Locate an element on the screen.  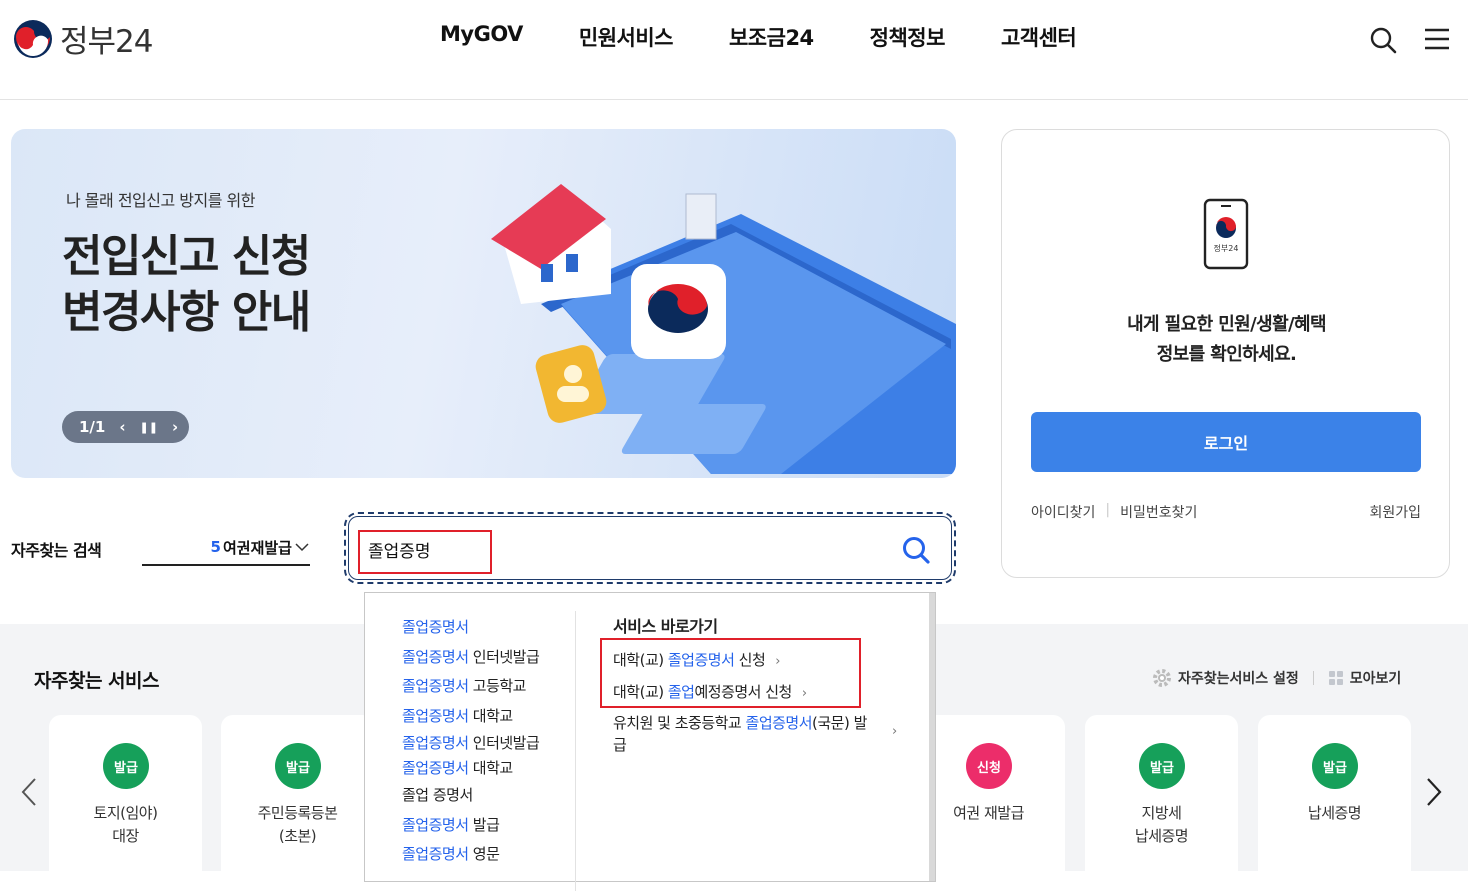
nav-mygov: MyGOV is located at coordinates (481, 37).